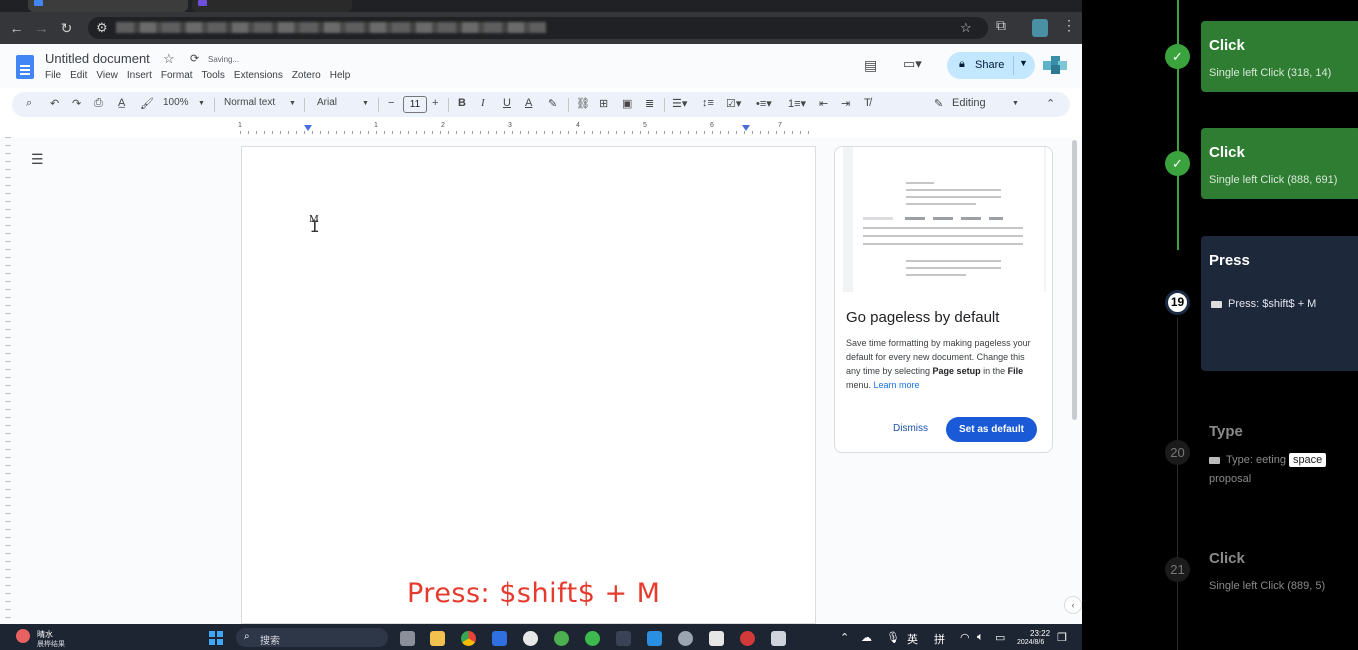 This screenshot has width=1358, height=650. Describe the element at coordinates (312, 637) in the screenshot. I see `taskbar-search: ⌕ 搜索` at that location.